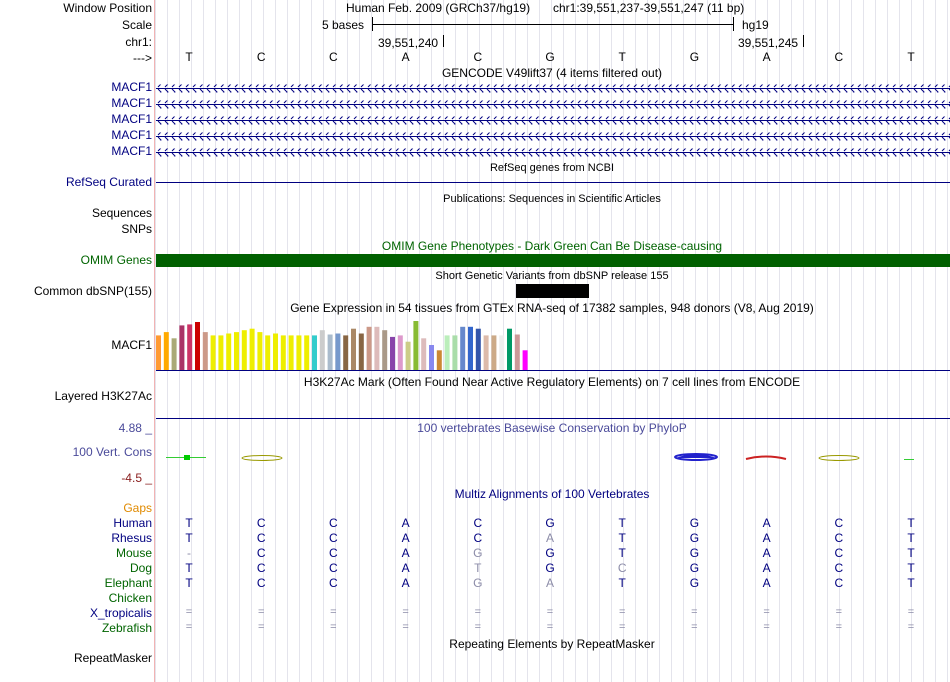  What do you see at coordinates (130, 598) in the screenshot?
I see `species-label-chicken: Chicken` at bounding box center [130, 598].